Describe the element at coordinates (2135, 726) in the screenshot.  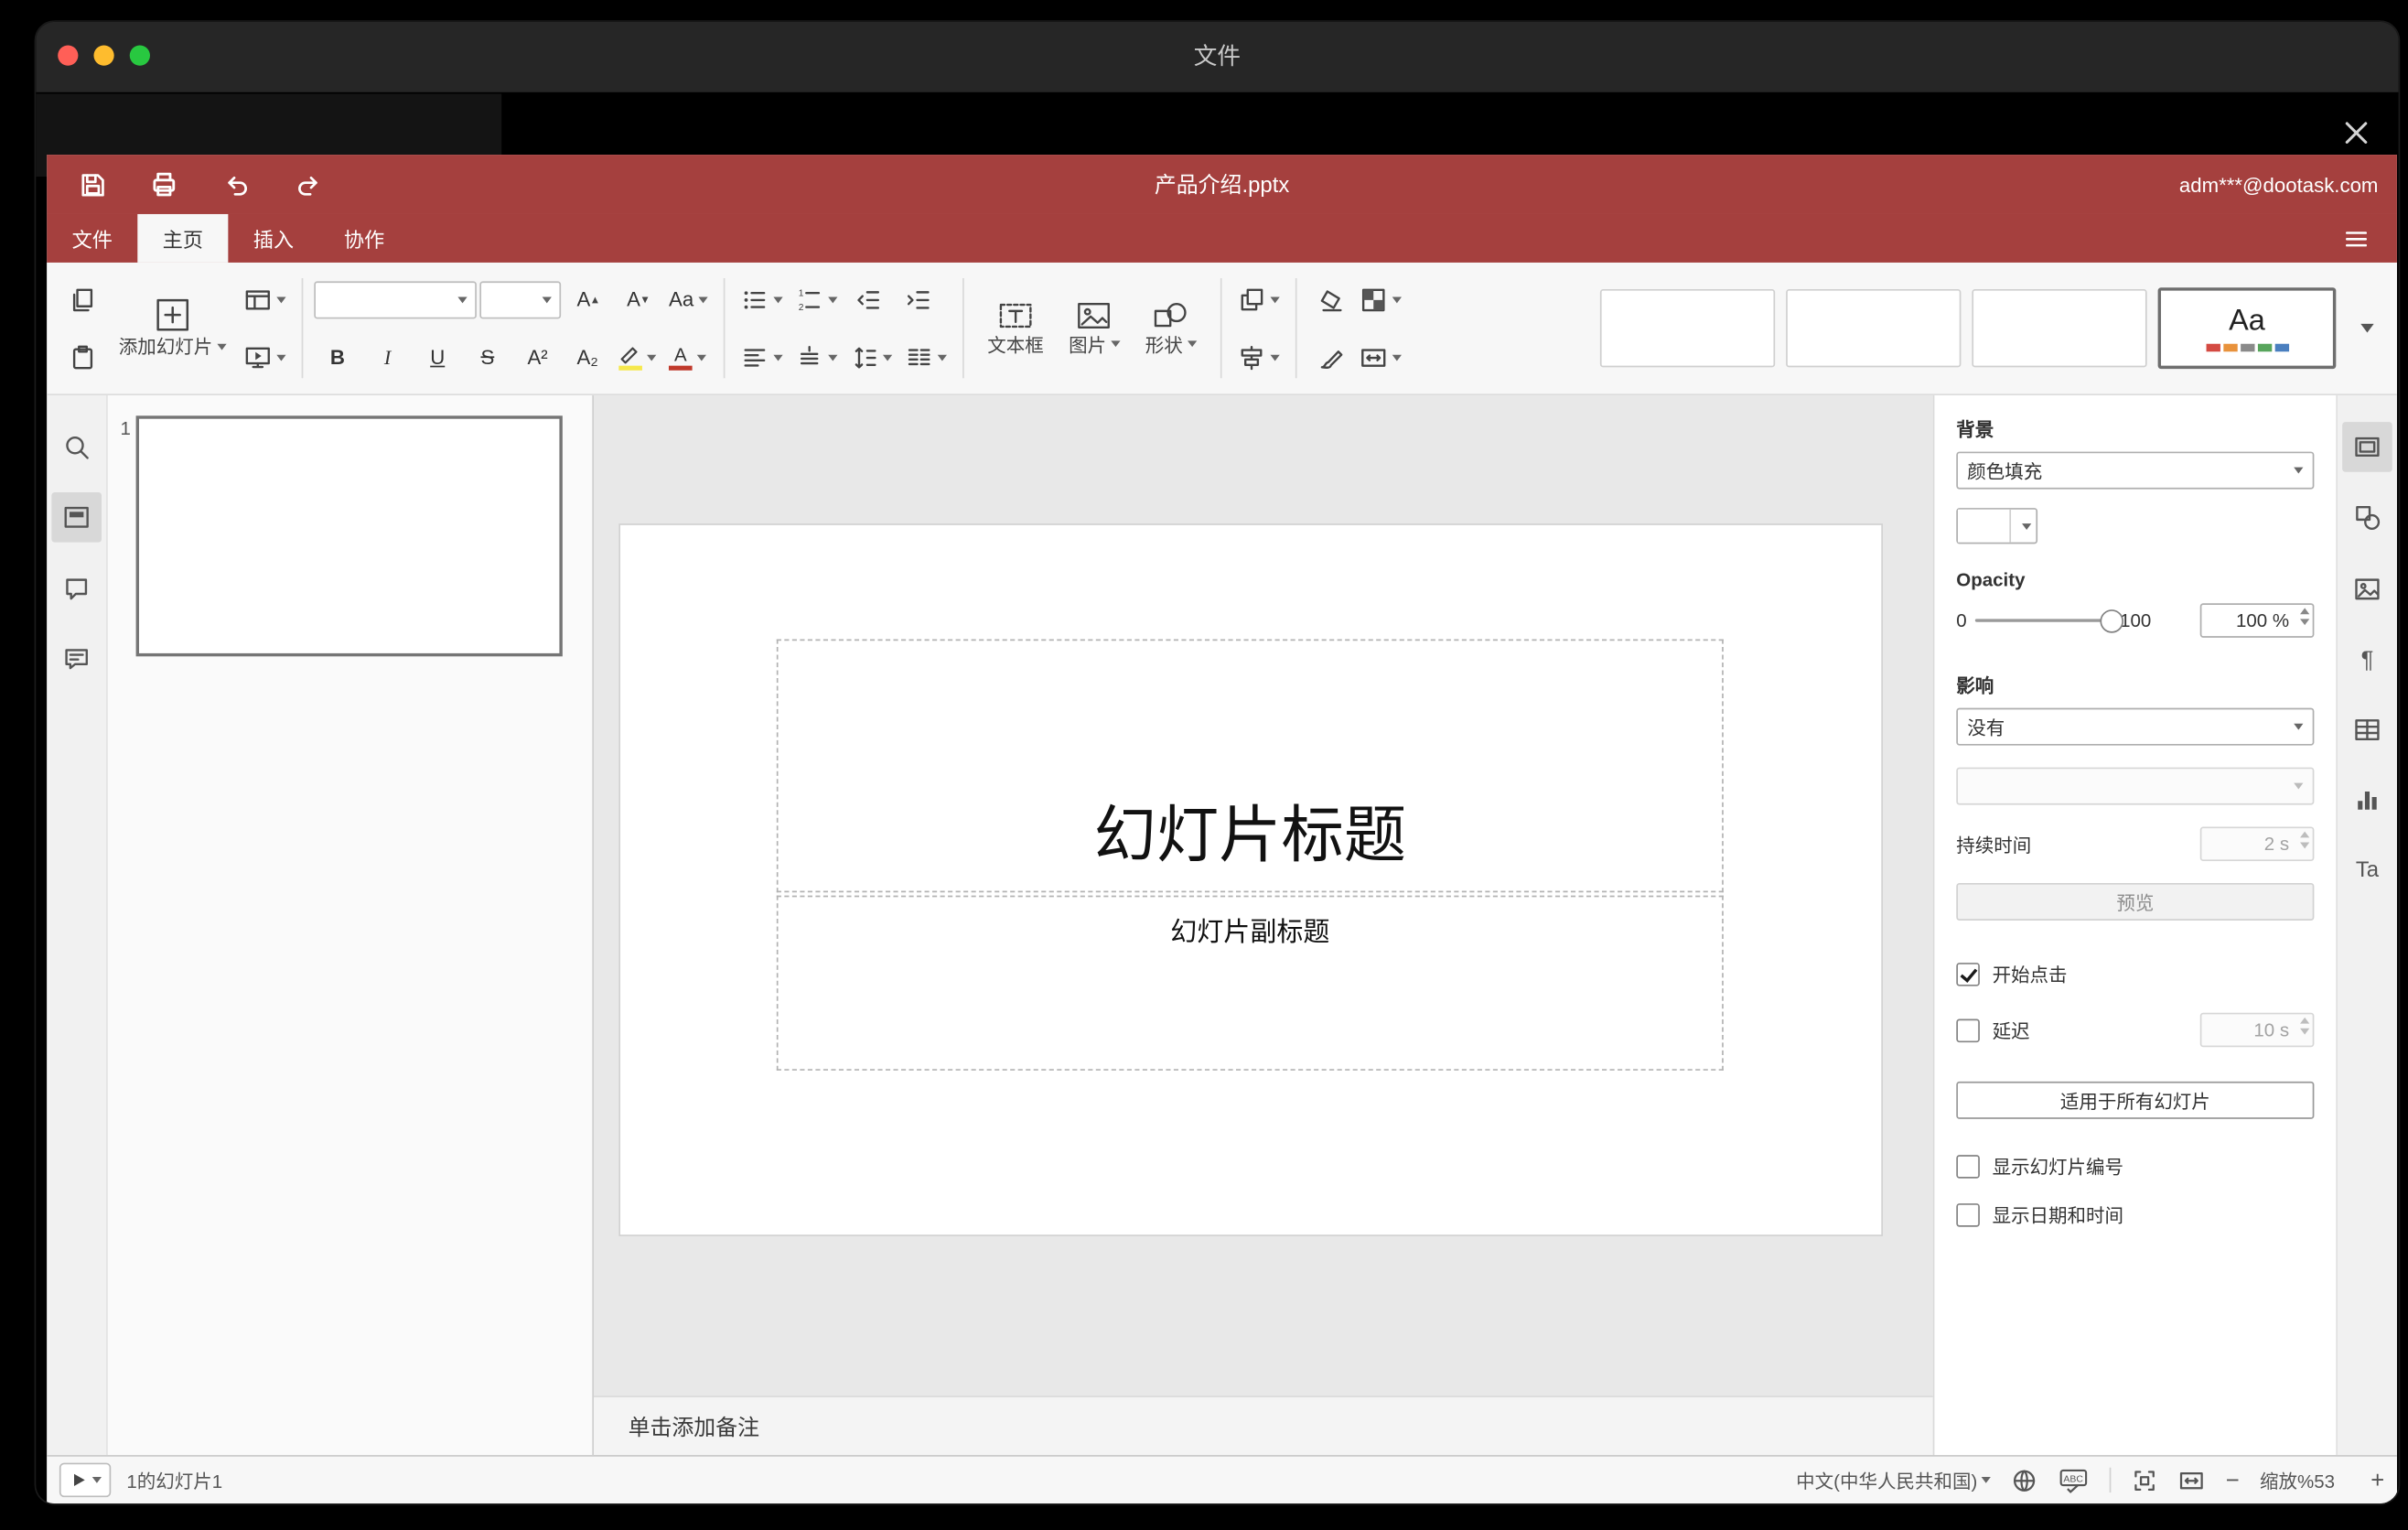
I see `effect-select: 没有` at that location.